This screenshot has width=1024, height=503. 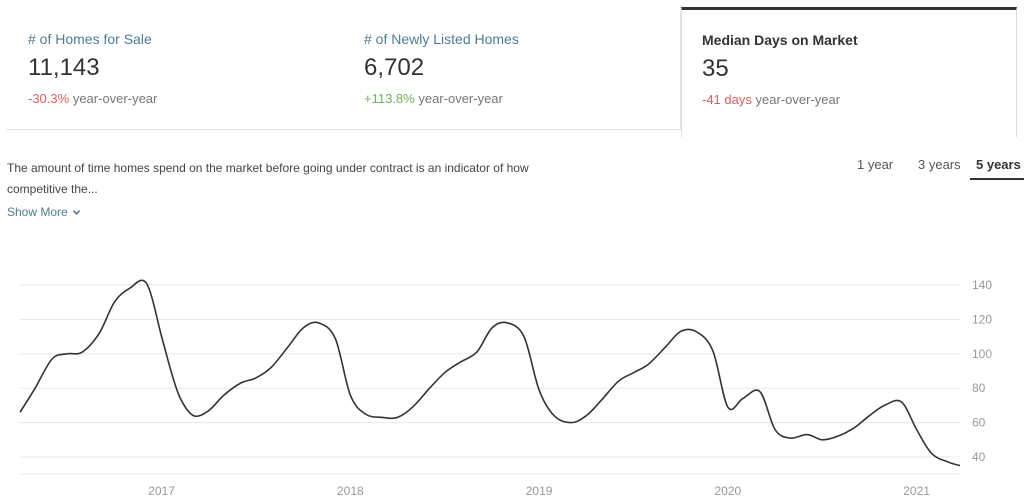 I want to click on stat-value: 11,143, so click(x=64, y=67).